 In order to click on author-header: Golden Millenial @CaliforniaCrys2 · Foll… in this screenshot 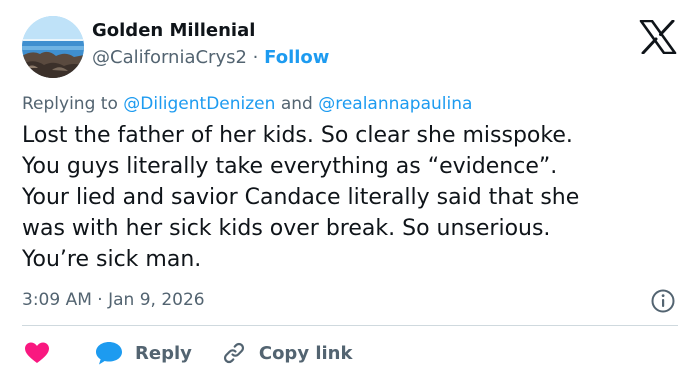, I will do `click(210, 45)`.